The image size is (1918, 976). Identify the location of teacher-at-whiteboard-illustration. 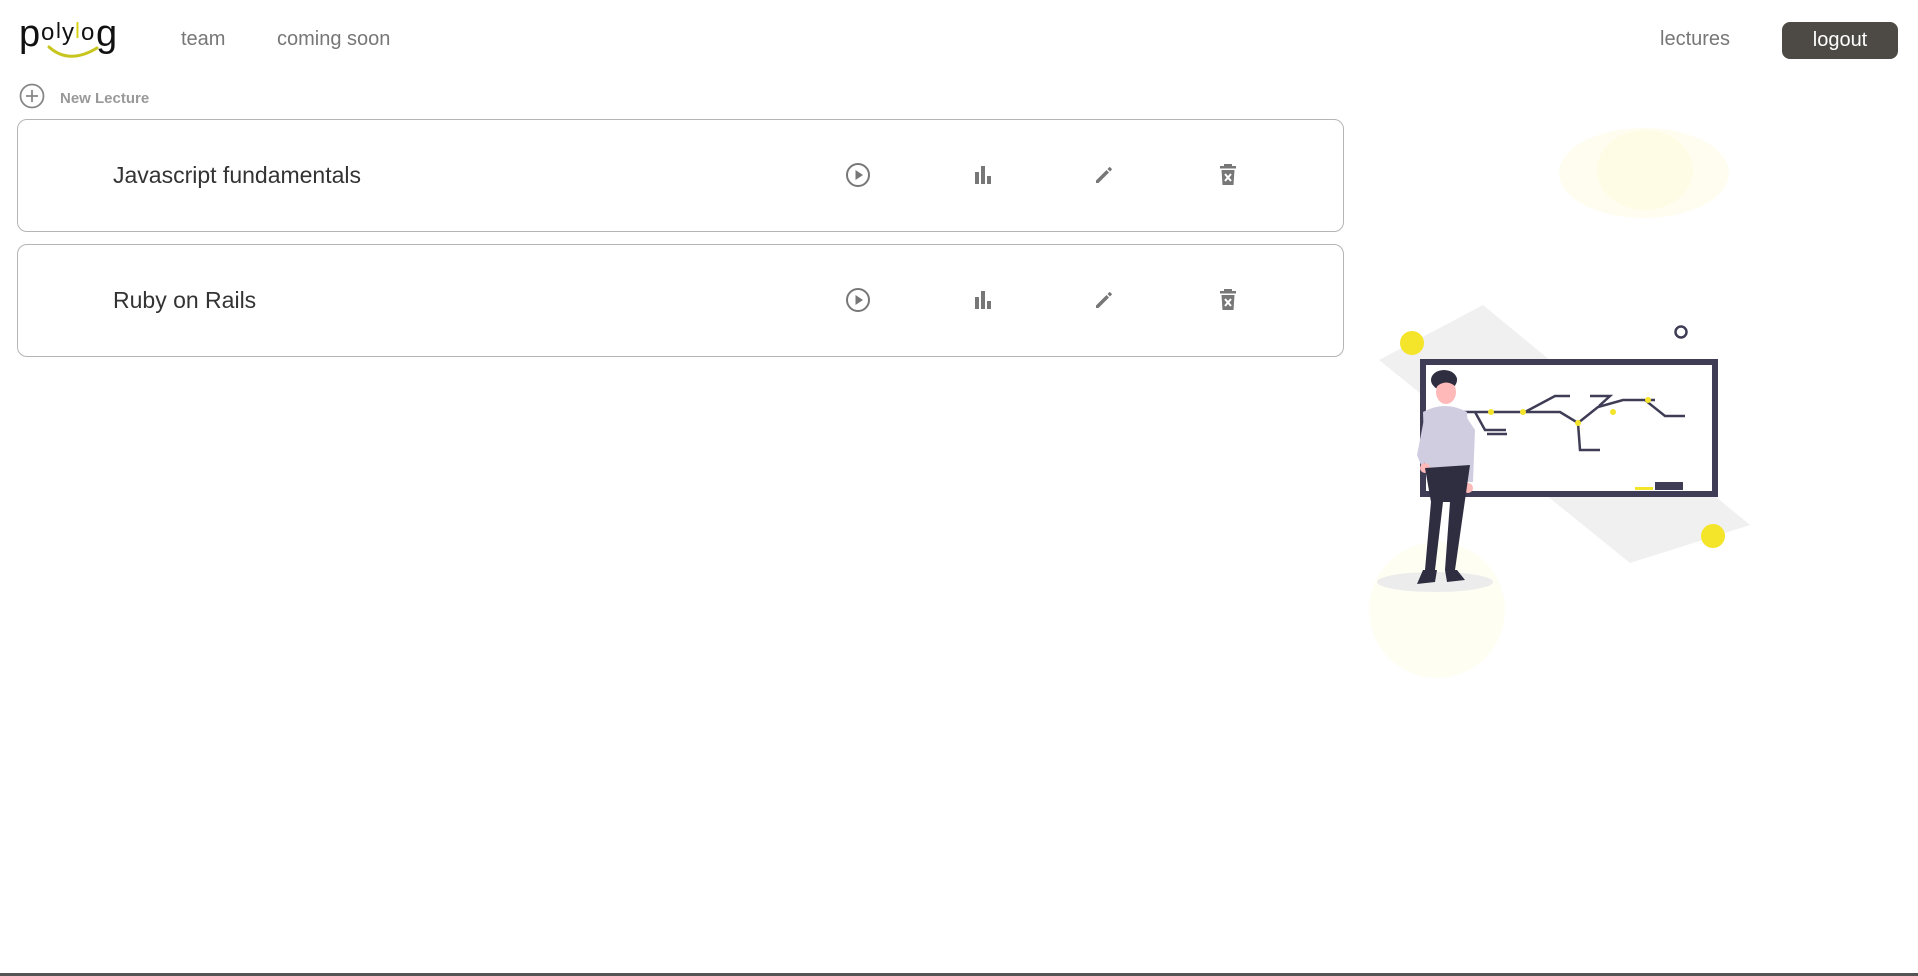
(1555, 400).